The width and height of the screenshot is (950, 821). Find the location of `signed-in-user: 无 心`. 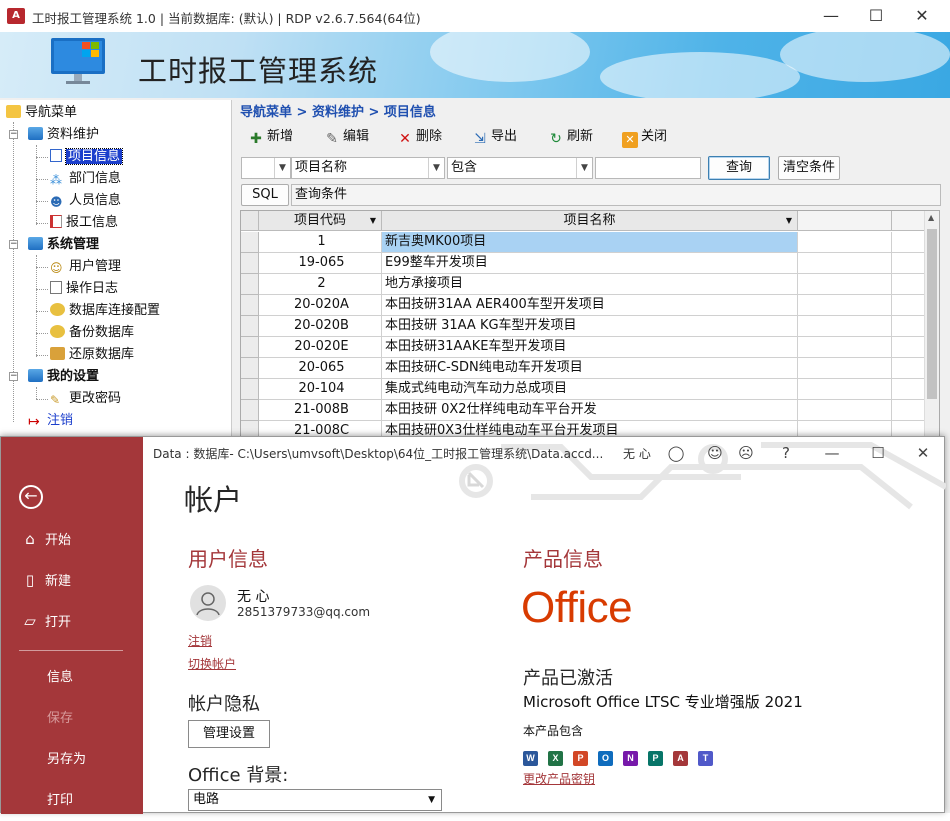

signed-in-user: 无 心 is located at coordinates (637, 453).